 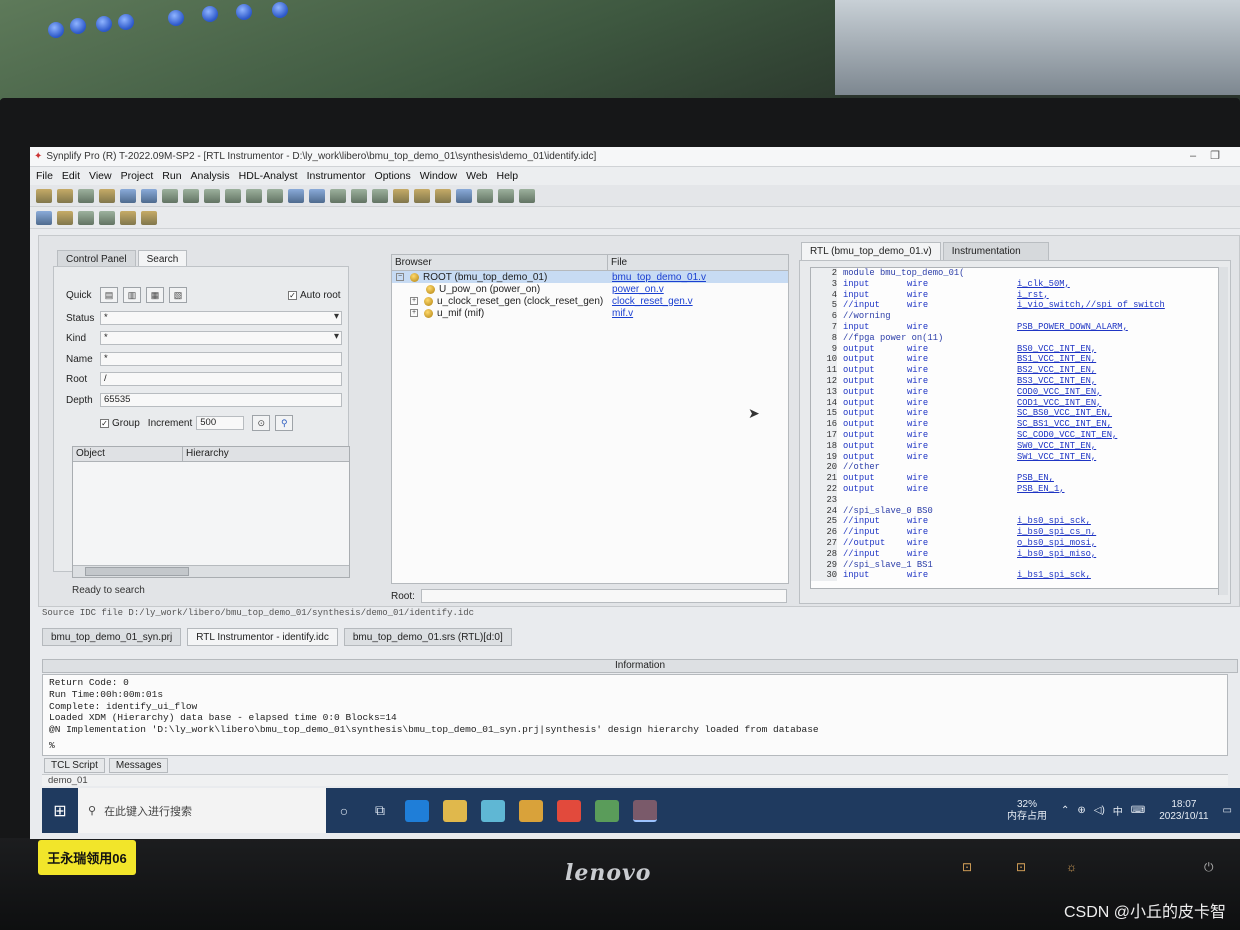 What do you see at coordinates (284, 423) in the screenshot?
I see `search-icon: ⚲` at bounding box center [284, 423].